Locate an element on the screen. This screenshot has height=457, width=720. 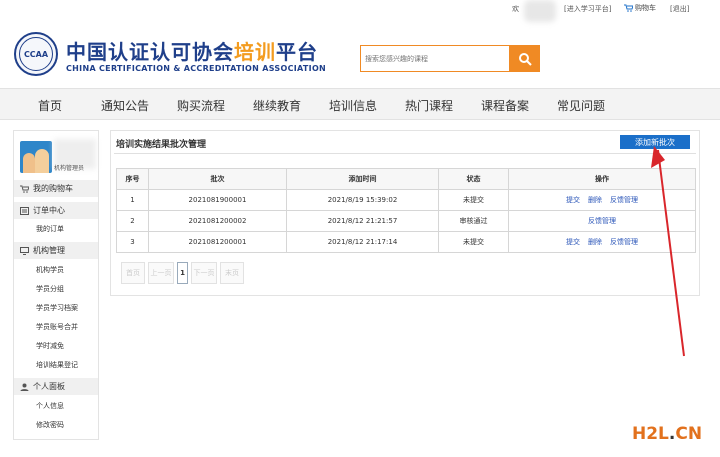
col-header-actions: 操作 is located at coordinates (602, 179).